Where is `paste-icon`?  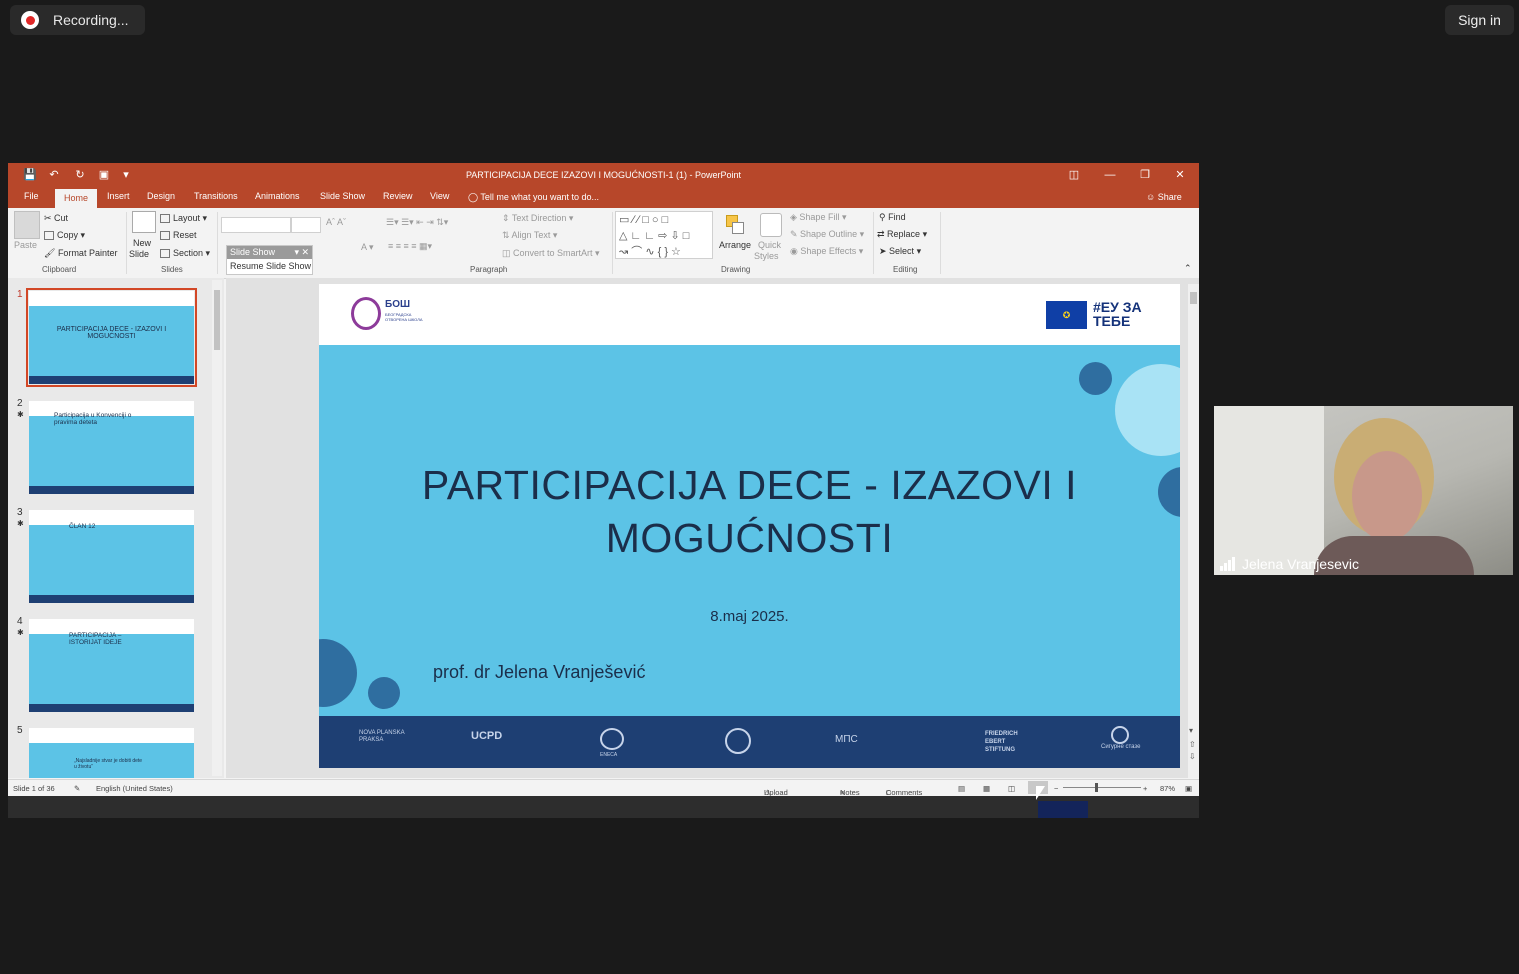 paste-icon is located at coordinates (27, 225).